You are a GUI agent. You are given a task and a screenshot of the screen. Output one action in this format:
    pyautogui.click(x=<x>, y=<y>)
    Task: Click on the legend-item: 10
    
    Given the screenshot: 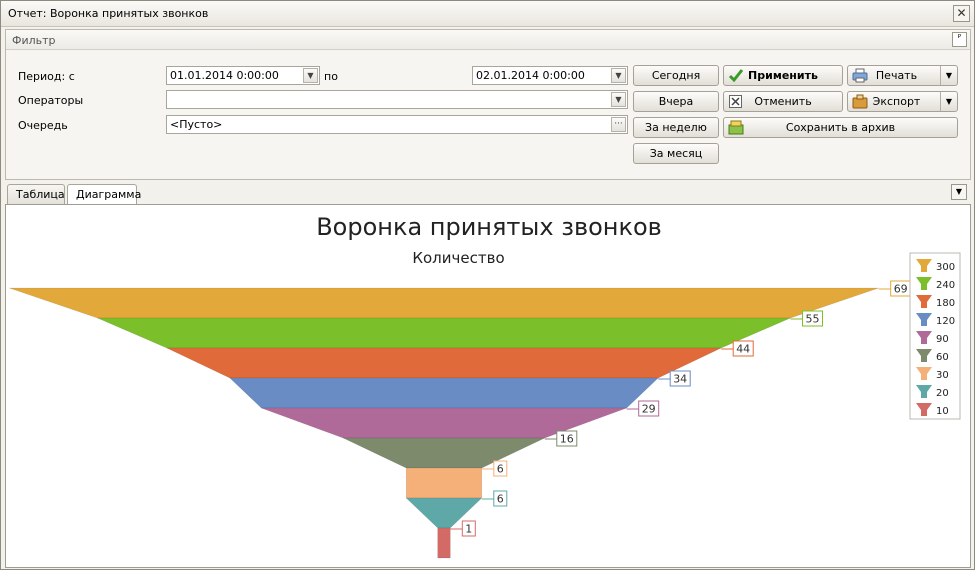 What is the action you would take?
    pyautogui.click(x=942, y=411)
    